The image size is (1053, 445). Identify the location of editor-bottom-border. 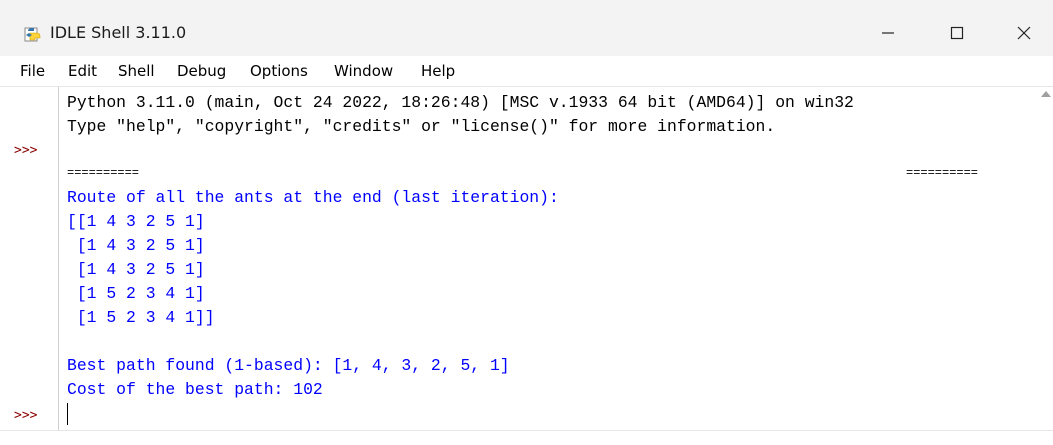
(526, 430).